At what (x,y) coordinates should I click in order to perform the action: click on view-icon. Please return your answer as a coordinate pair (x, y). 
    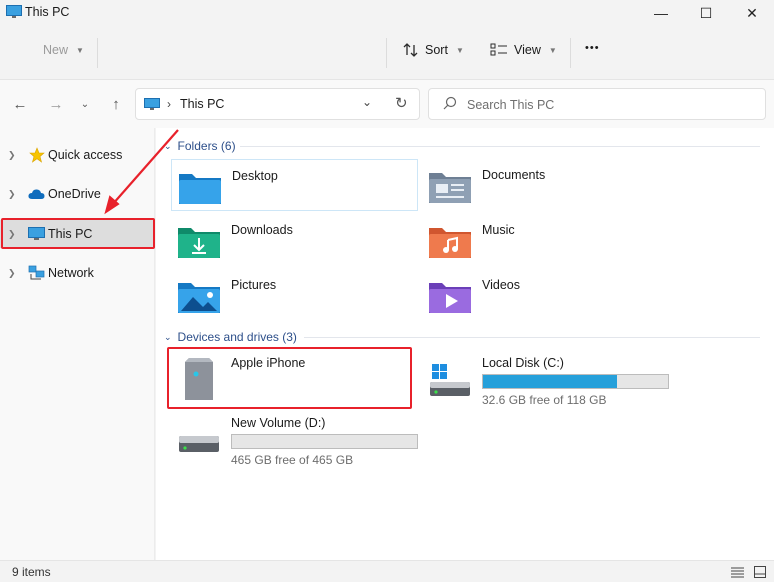
    Looking at the image, I should click on (498, 49).